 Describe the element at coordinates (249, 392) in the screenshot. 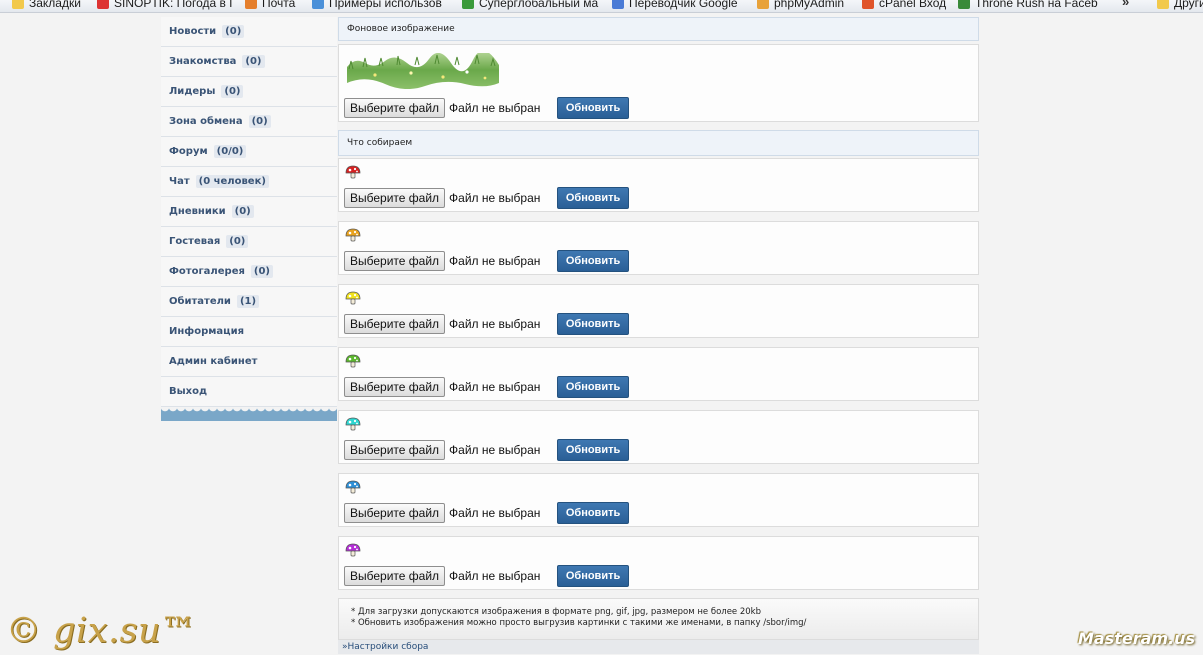

I see `sidebar-item: Выход` at that location.